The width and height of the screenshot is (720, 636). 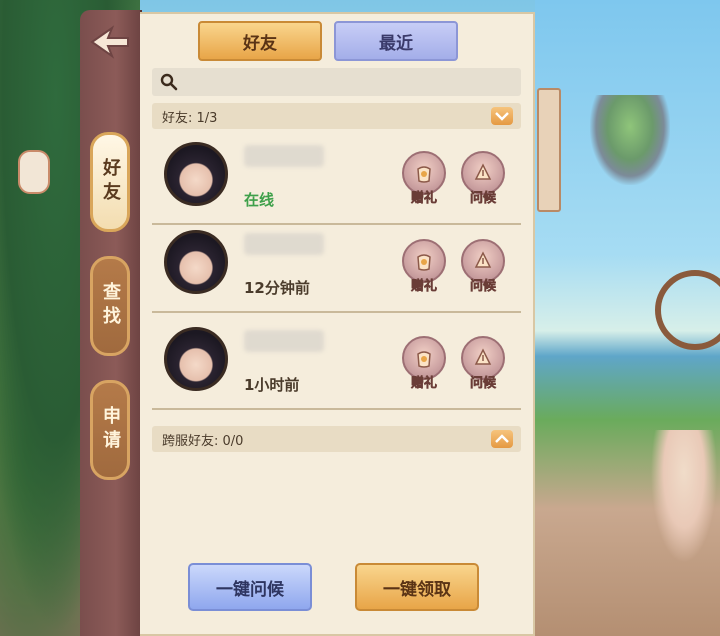 I want to click on friend-row: 1小时前 赠礼 问候, so click(x=336, y=366).